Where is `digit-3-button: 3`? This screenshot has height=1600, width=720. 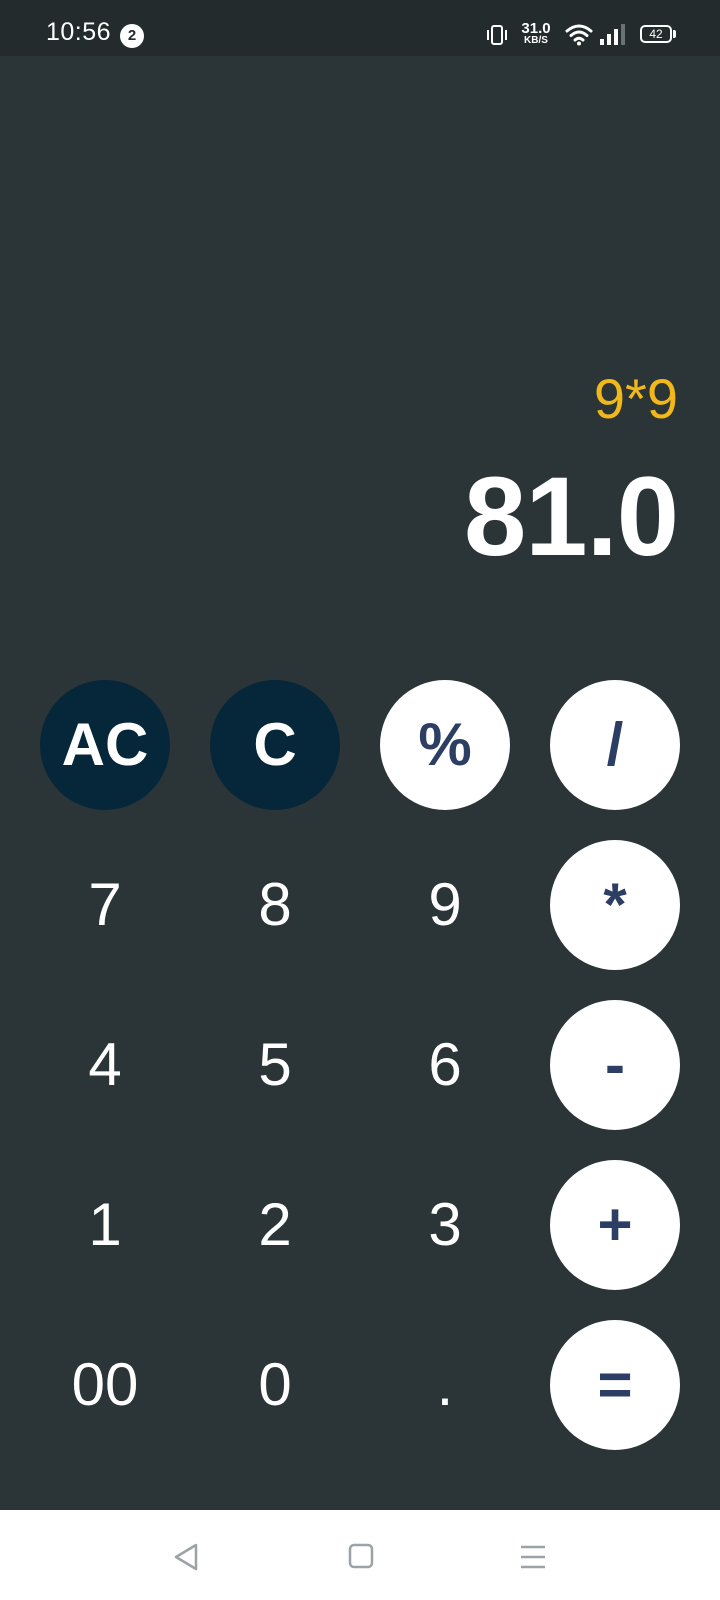
digit-3-button: 3 is located at coordinates (445, 1225).